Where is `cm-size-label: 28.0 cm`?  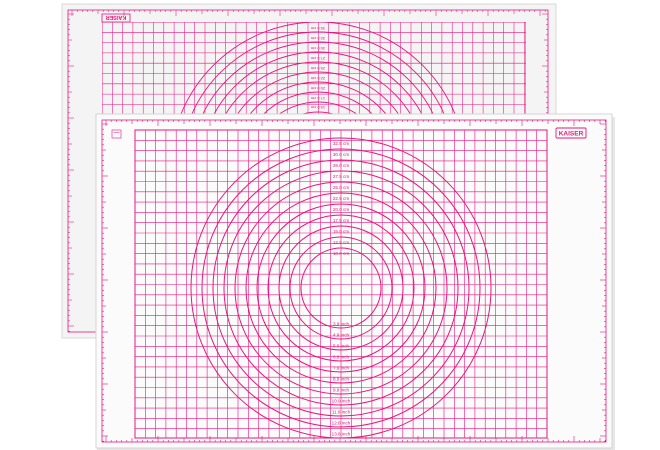
cm-size-label: 28.0 cm is located at coordinates (341, 165).